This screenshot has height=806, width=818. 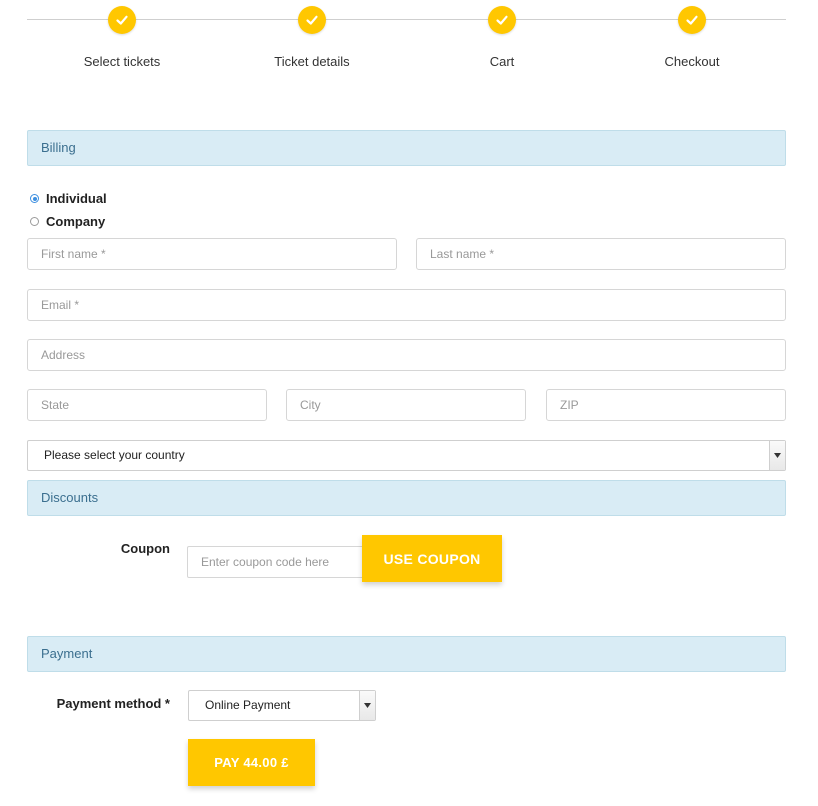 What do you see at coordinates (145, 548) in the screenshot?
I see `coupon-label: Coupon` at bounding box center [145, 548].